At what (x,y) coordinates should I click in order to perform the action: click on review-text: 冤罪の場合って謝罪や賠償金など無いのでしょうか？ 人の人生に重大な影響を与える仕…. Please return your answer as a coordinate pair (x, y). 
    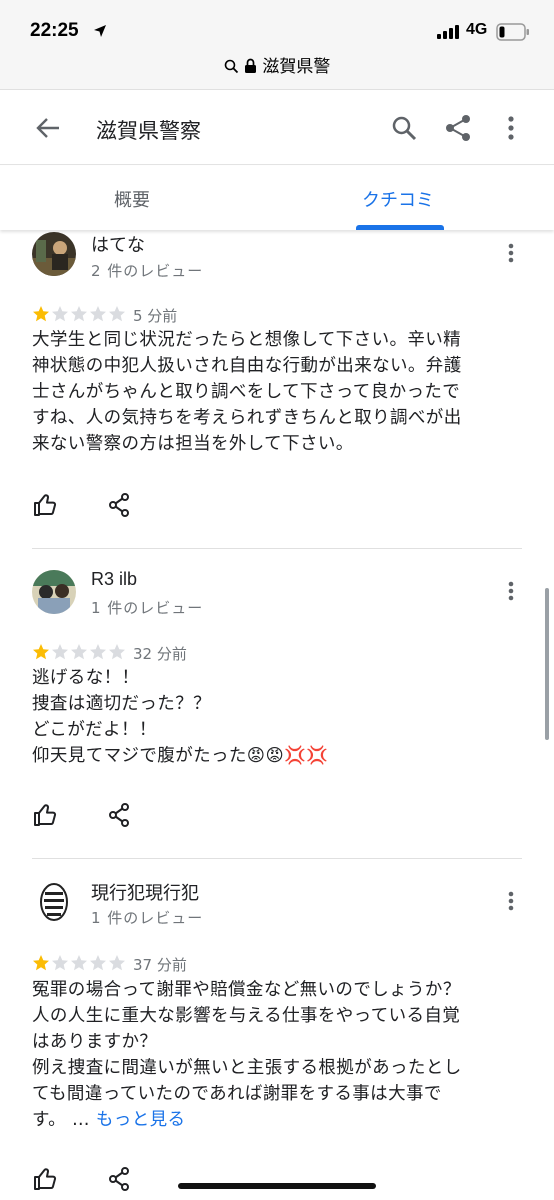
    Looking at the image, I should click on (279, 1055).